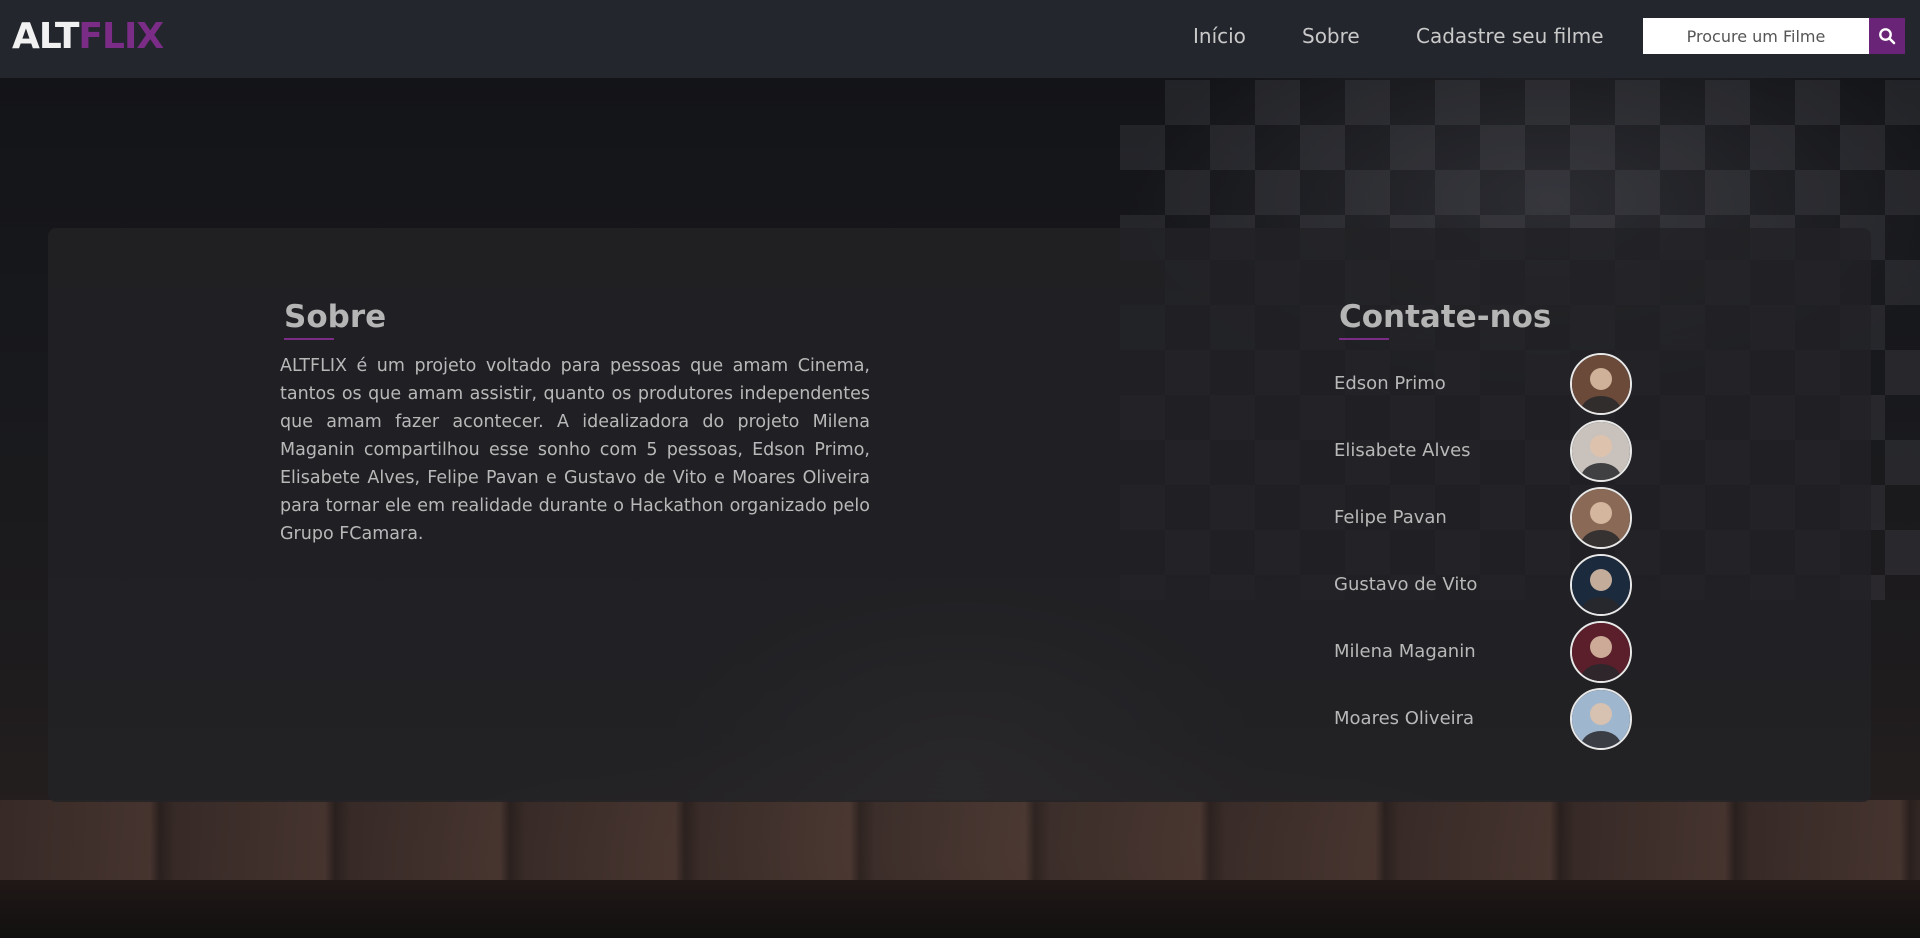 The width and height of the screenshot is (1920, 938). Describe the element at coordinates (1390, 383) in the screenshot. I see `contact-name: Edson Primo` at that location.